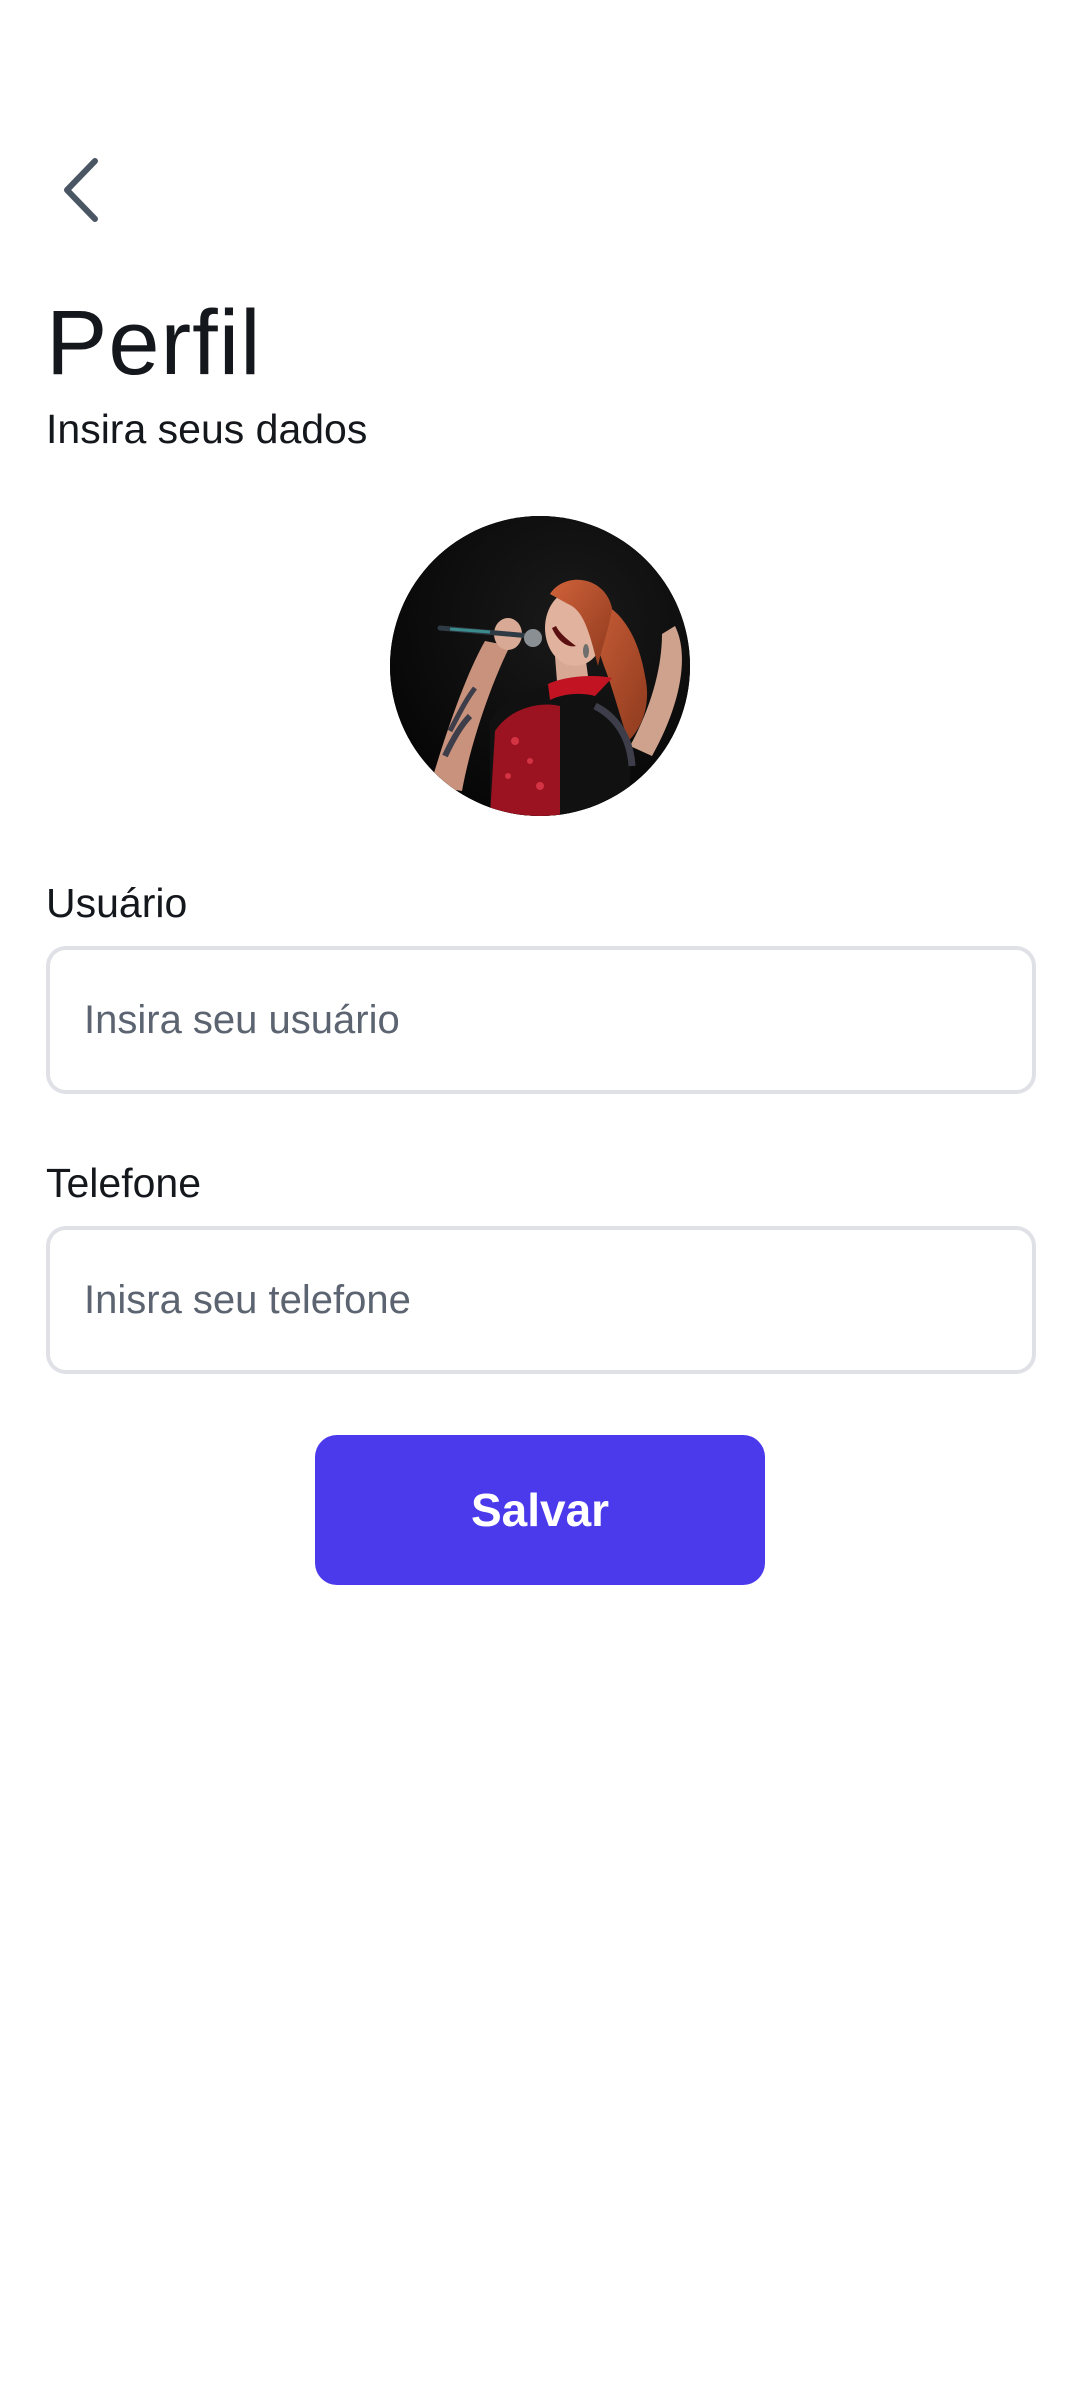 The height and width of the screenshot is (2400, 1080). Describe the element at coordinates (541, 1300) in the screenshot. I see `phone-input` at that location.